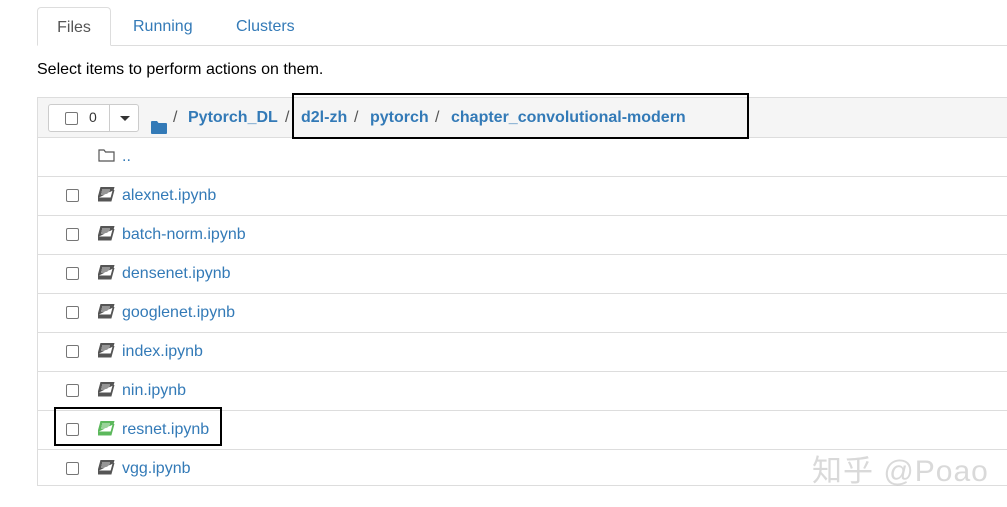  Describe the element at coordinates (180, 69) in the screenshot. I see `instructions-text: Select items to perform actions on them.` at that location.